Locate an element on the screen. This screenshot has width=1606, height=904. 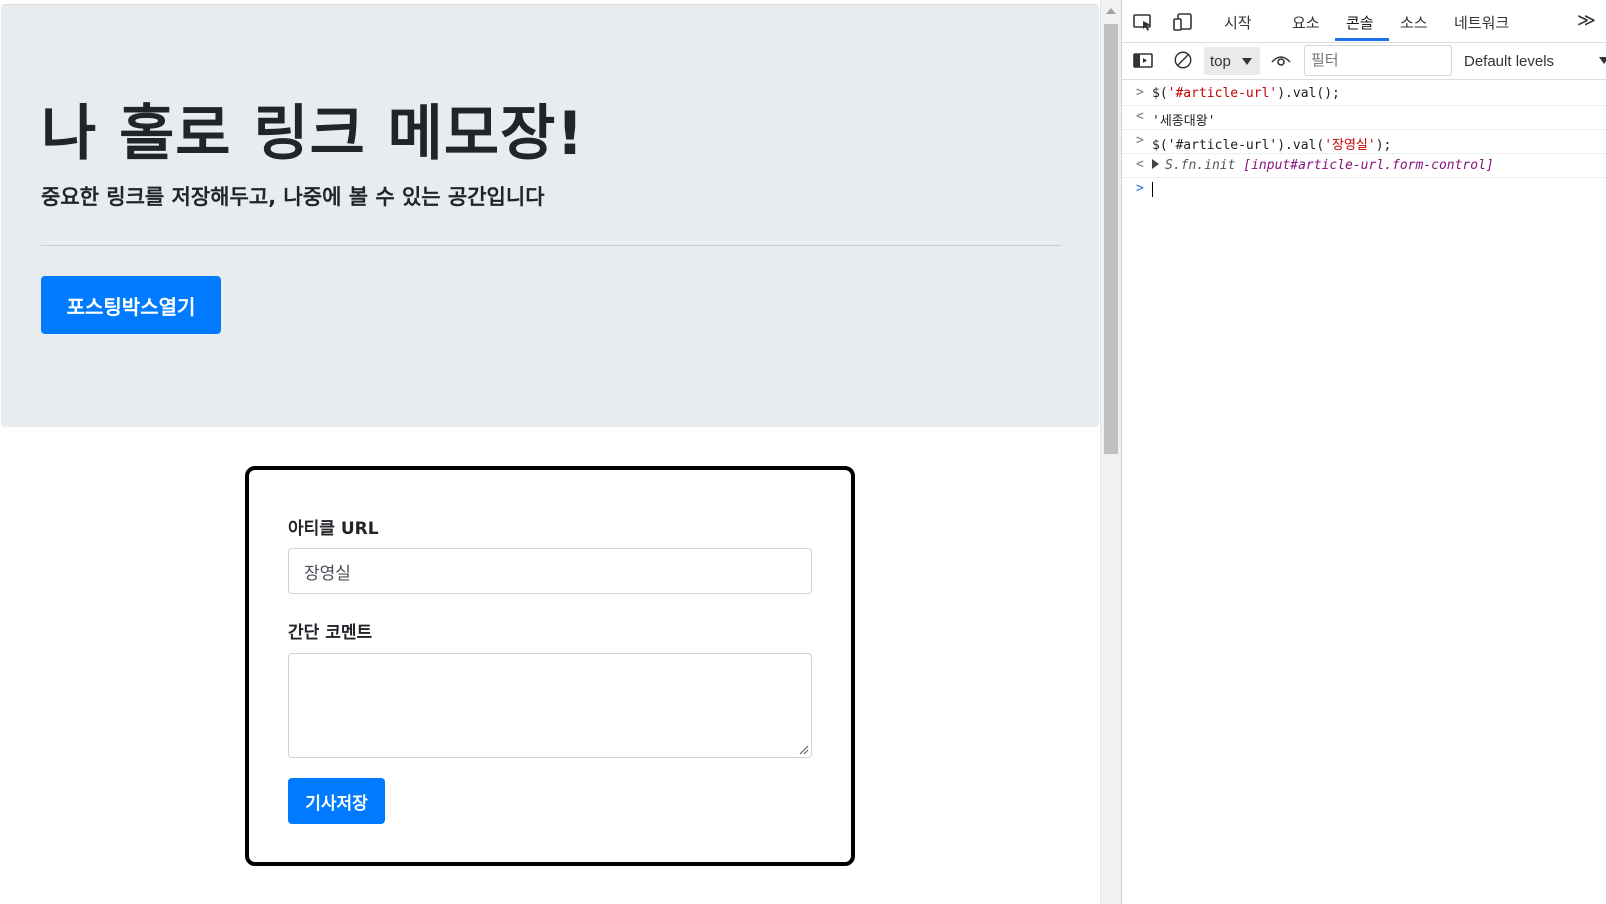
inspect-element-icon is located at coordinates (1143, 22).